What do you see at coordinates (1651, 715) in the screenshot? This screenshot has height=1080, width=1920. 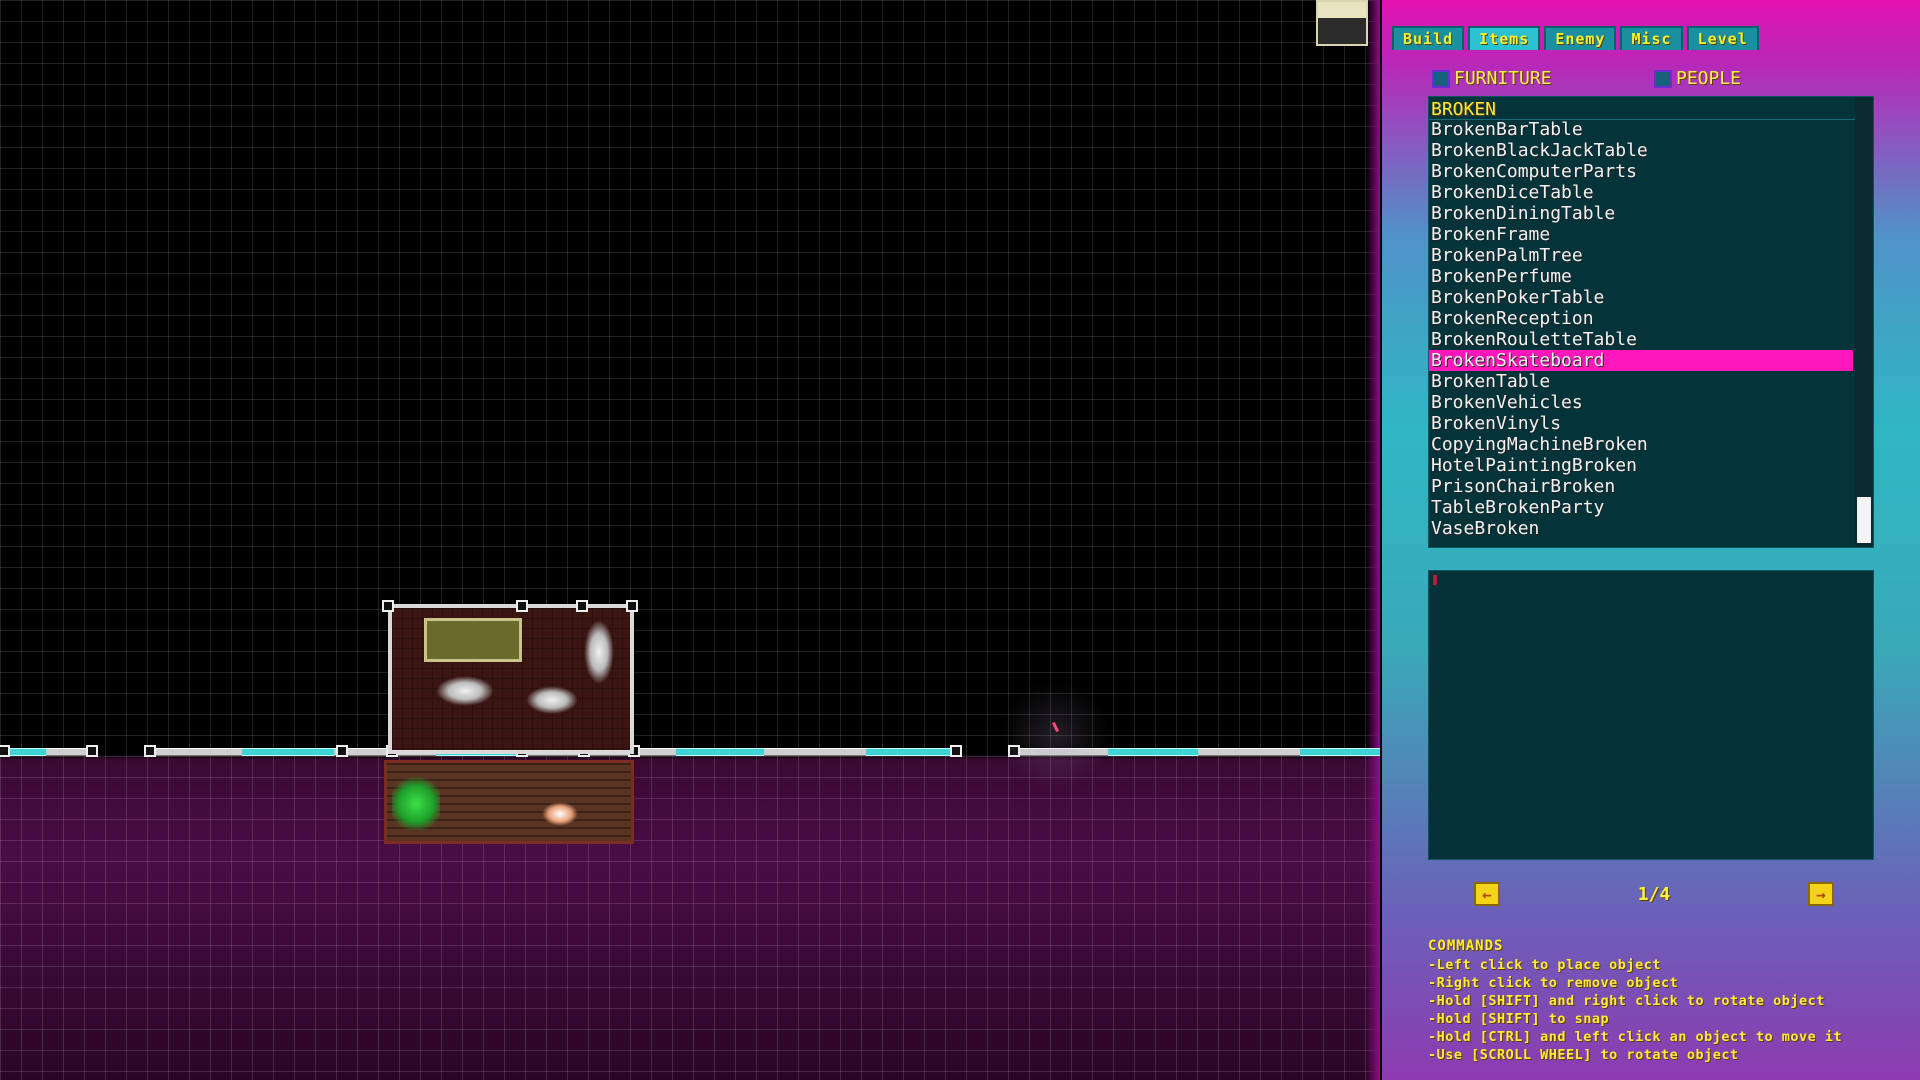 I see `object-preview` at bounding box center [1651, 715].